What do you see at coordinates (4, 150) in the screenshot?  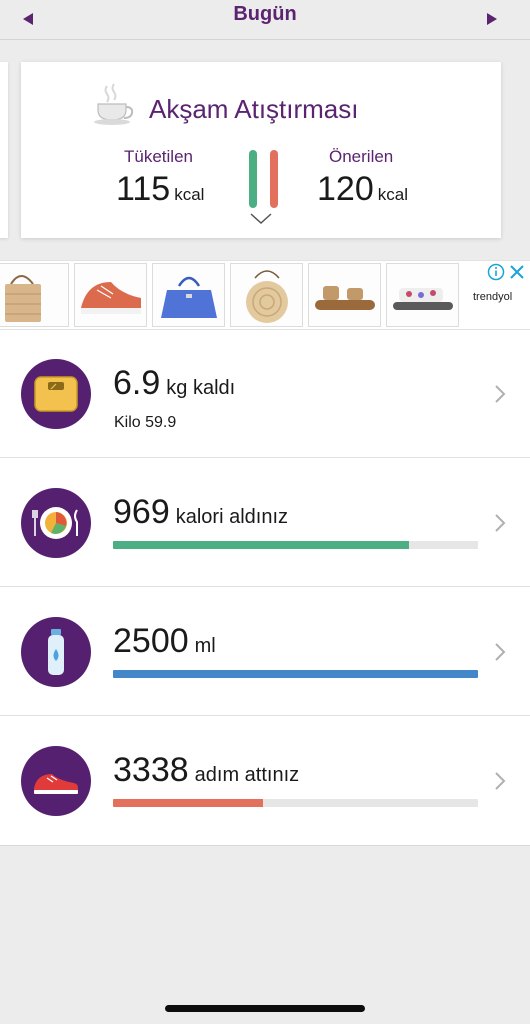 I see `previous-meal-card-peek` at bounding box center [4, 150].